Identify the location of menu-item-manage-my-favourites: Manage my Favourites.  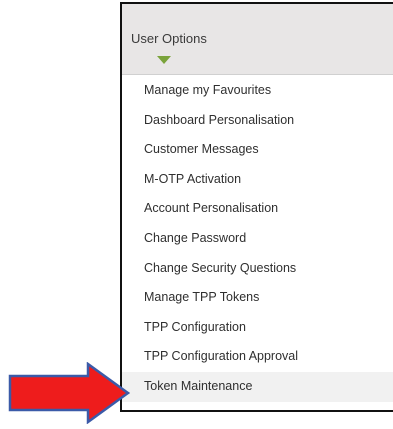
(257, 91).